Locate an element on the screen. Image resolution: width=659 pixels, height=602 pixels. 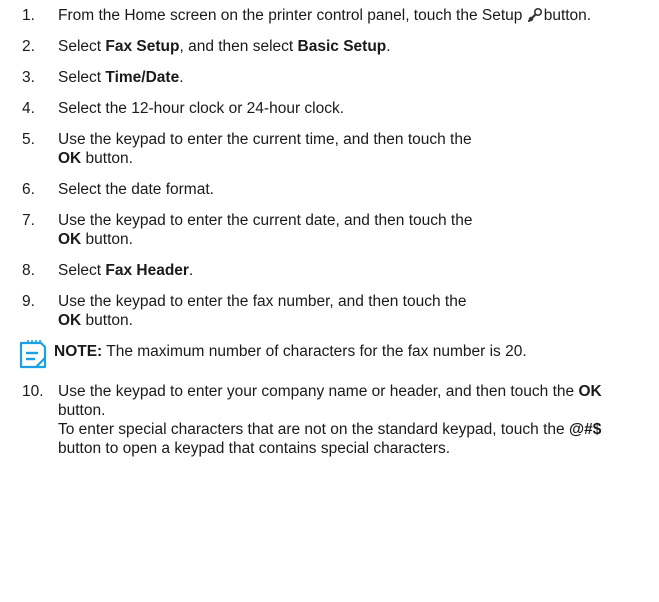
step-number: 8. is located at coordinates (28, 270).